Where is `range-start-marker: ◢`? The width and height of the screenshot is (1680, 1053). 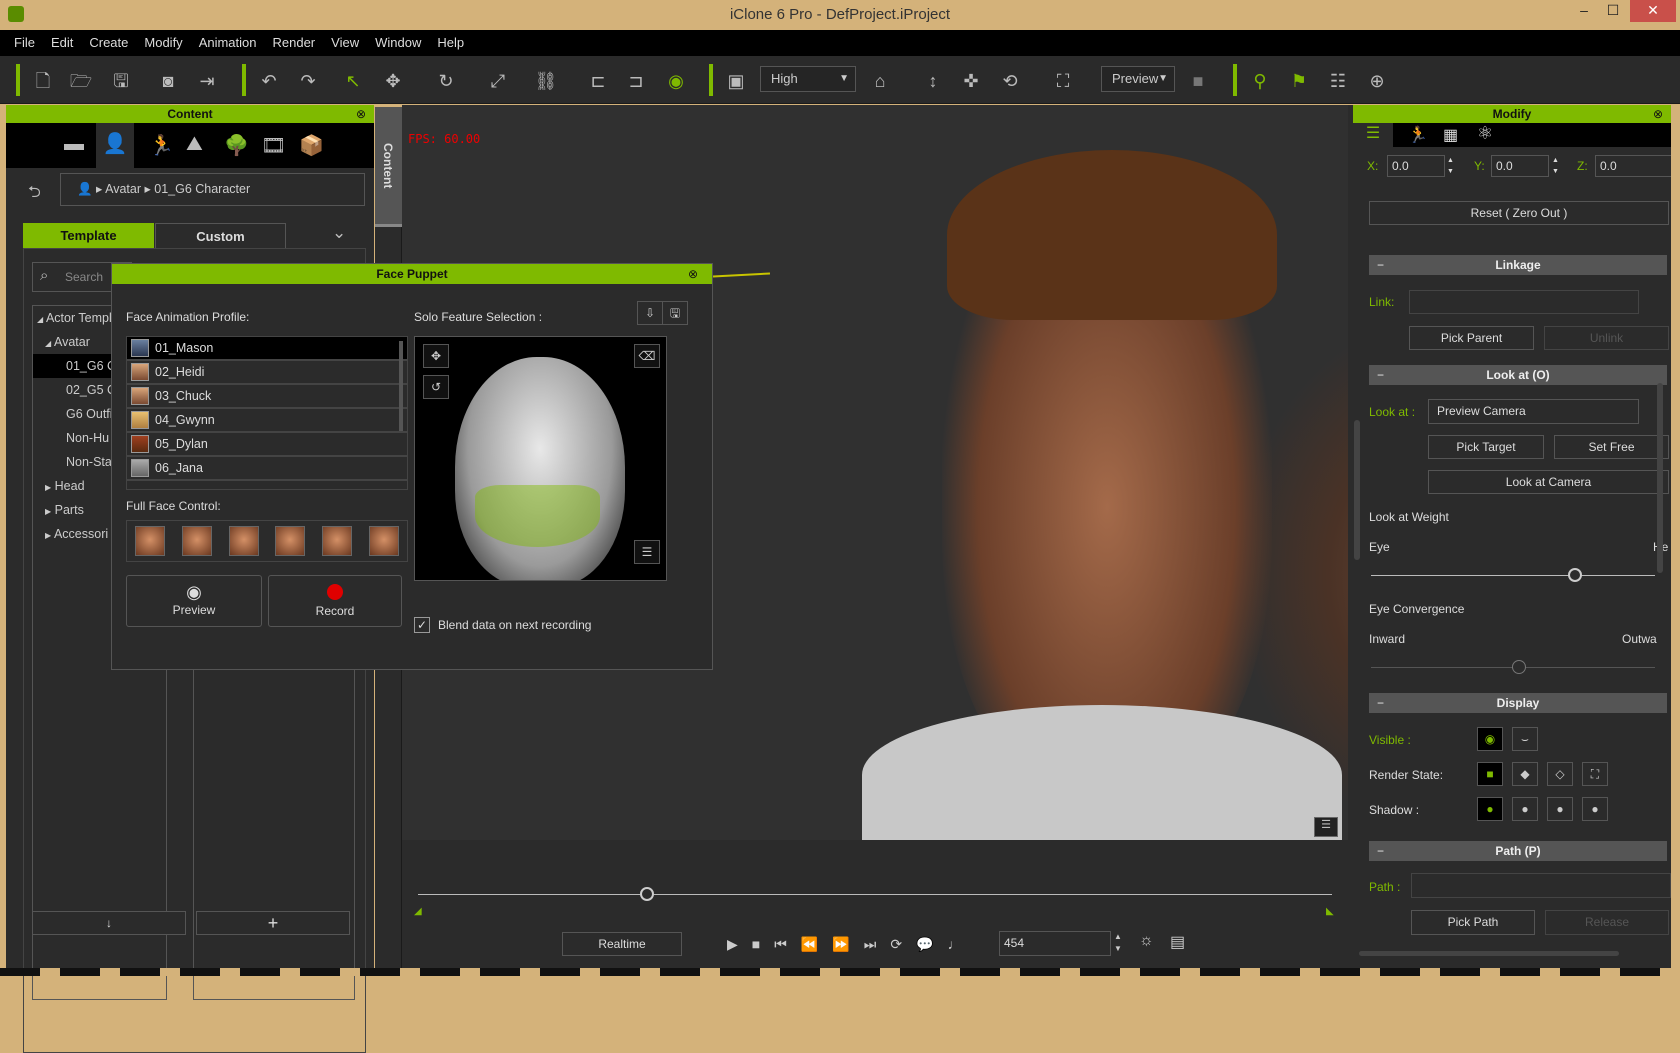 range-start-marker: ◢ is located at coordinates (418, 911).